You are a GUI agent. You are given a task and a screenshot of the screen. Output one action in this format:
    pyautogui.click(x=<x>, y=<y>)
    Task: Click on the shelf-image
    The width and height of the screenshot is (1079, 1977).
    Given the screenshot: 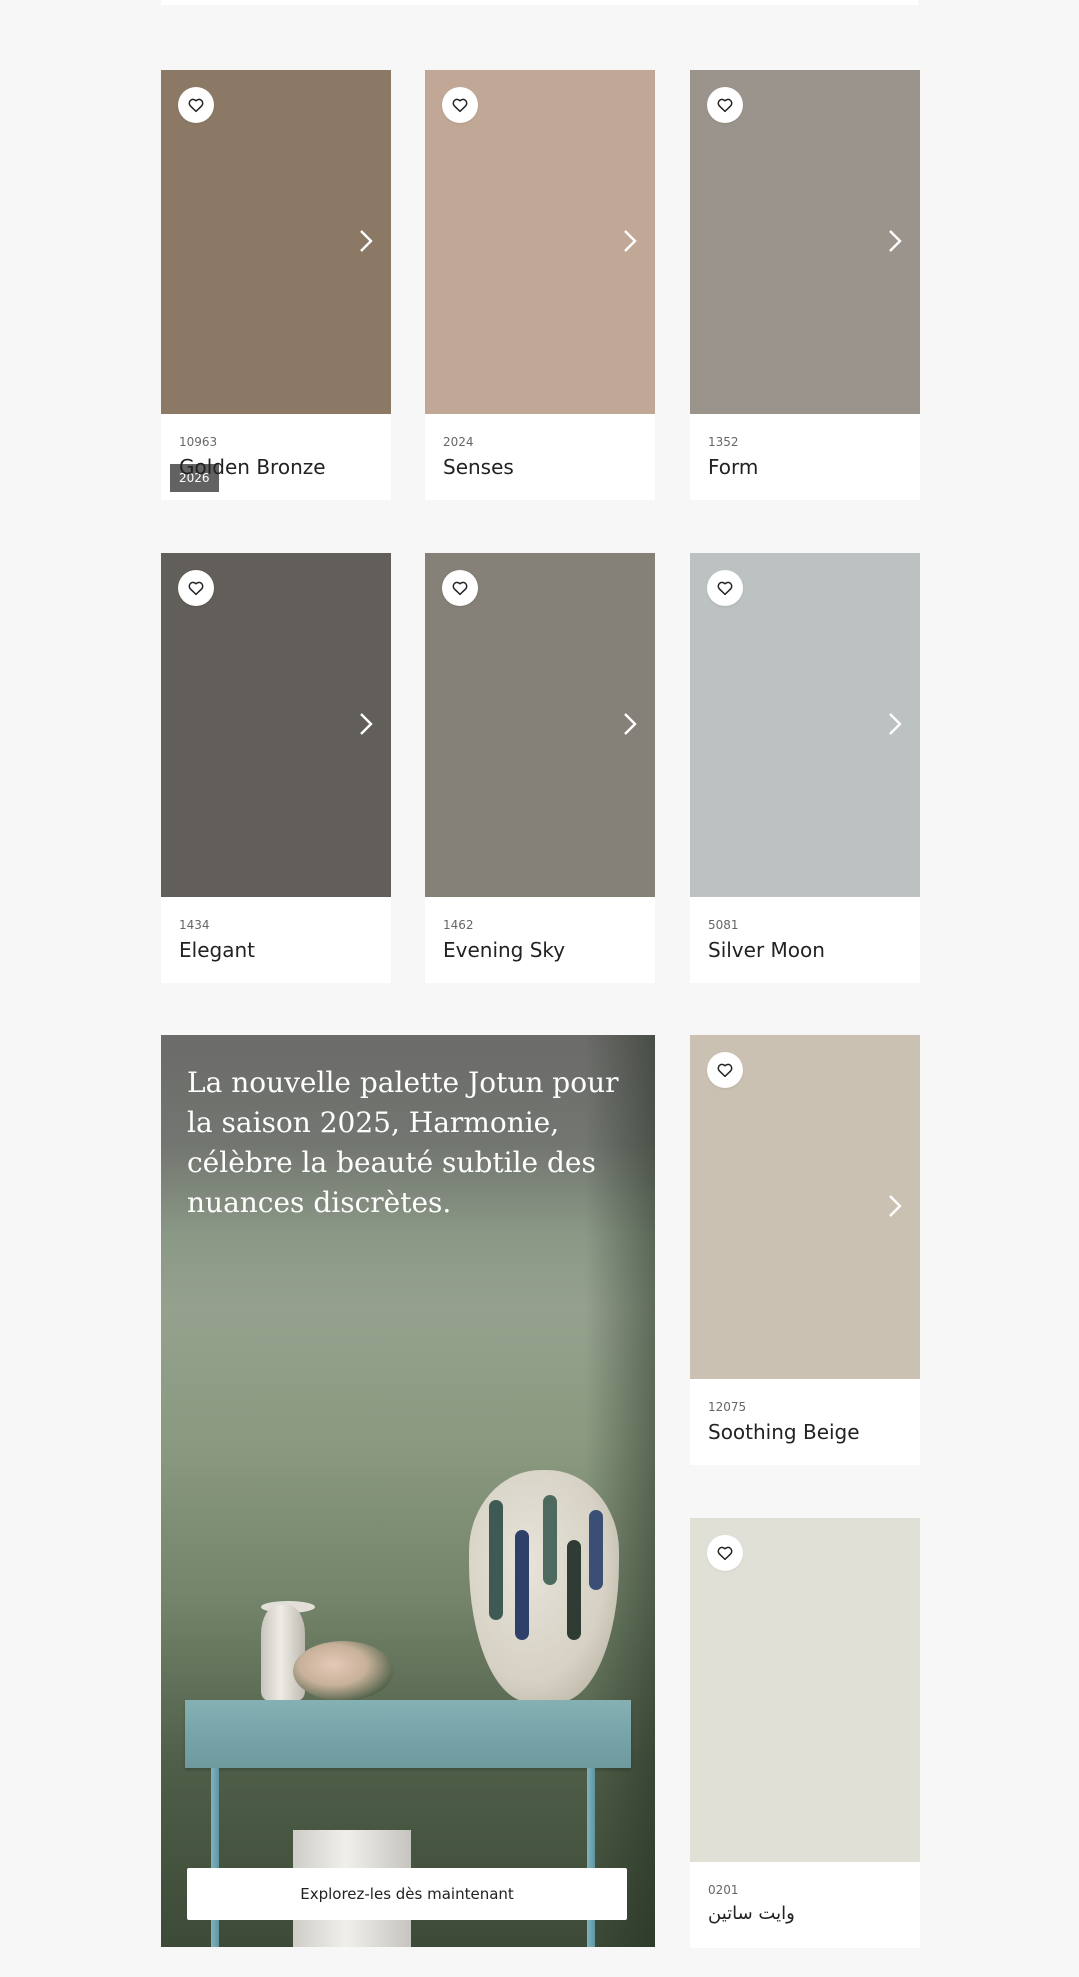 What is the action you would take?
    pyautogui.click(x=408, y=1734)
    